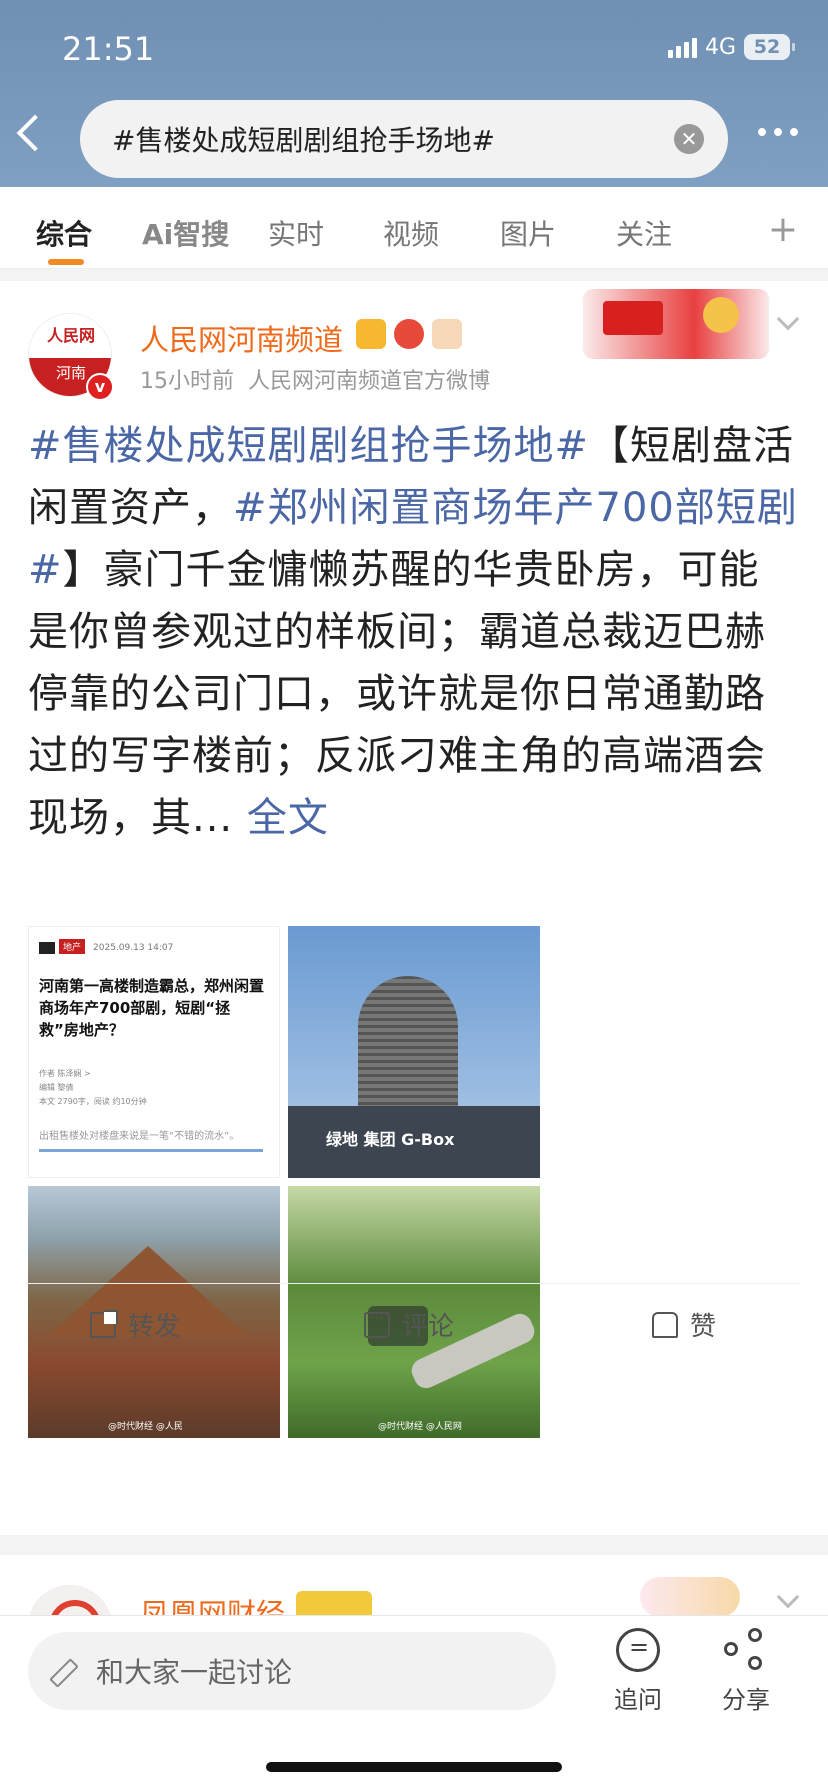 Image resolution: width=828 pixels, height=1792 pixels. Describe the element at coordinates (65, 1073) in the screenshot. I see `article-author: 作者 陈泽娴 >` at that location.